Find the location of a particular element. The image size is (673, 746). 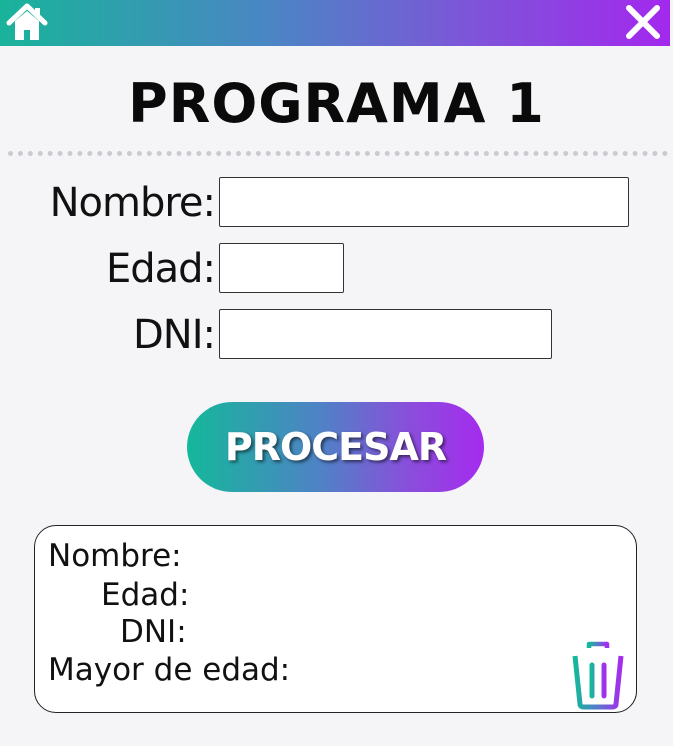

home-button is located at coordinates (27, 23).